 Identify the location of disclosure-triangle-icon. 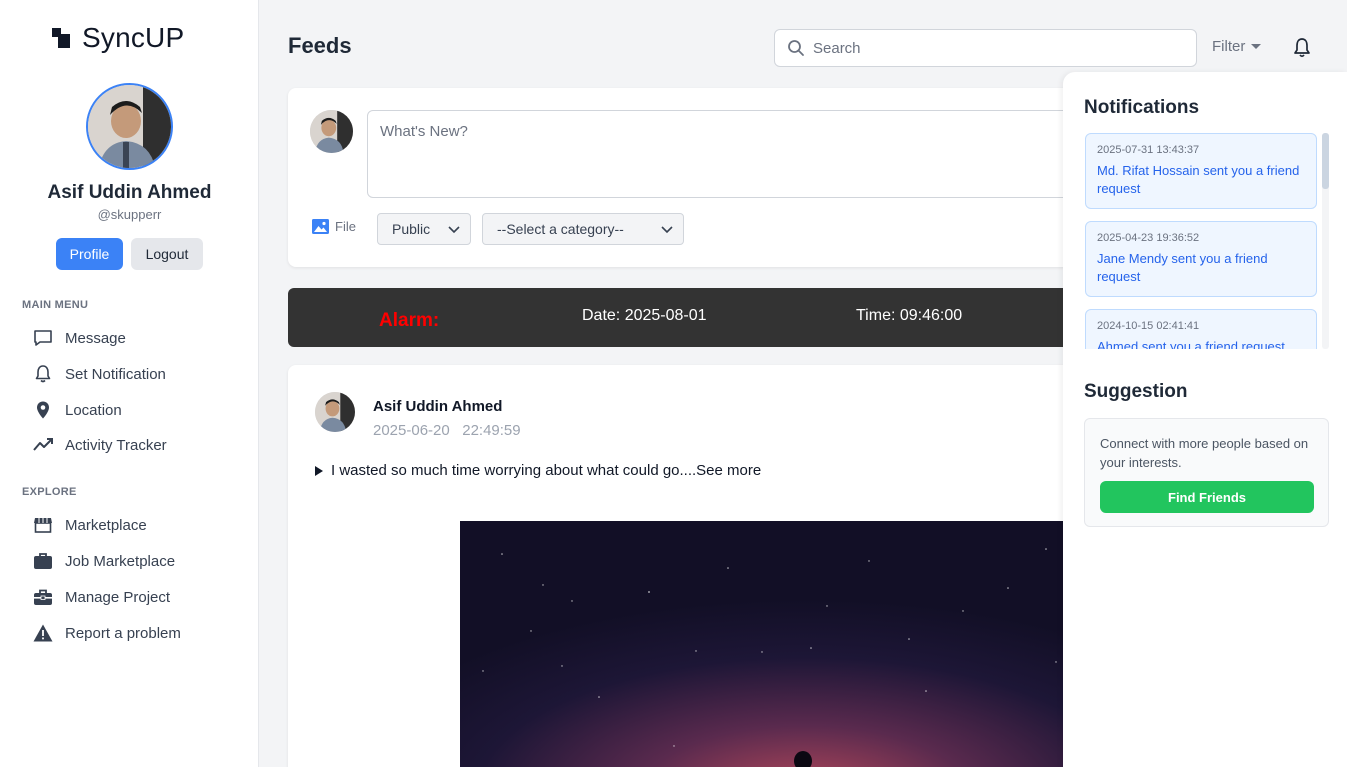
(319, 470).